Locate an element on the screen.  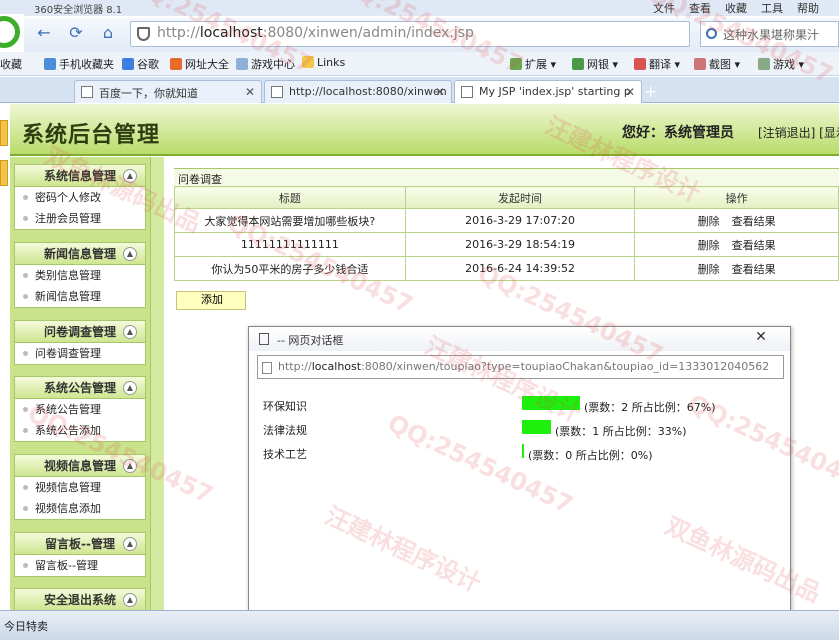
ext-translate: 翻译 ▾ is located at coordinates (657, 64).